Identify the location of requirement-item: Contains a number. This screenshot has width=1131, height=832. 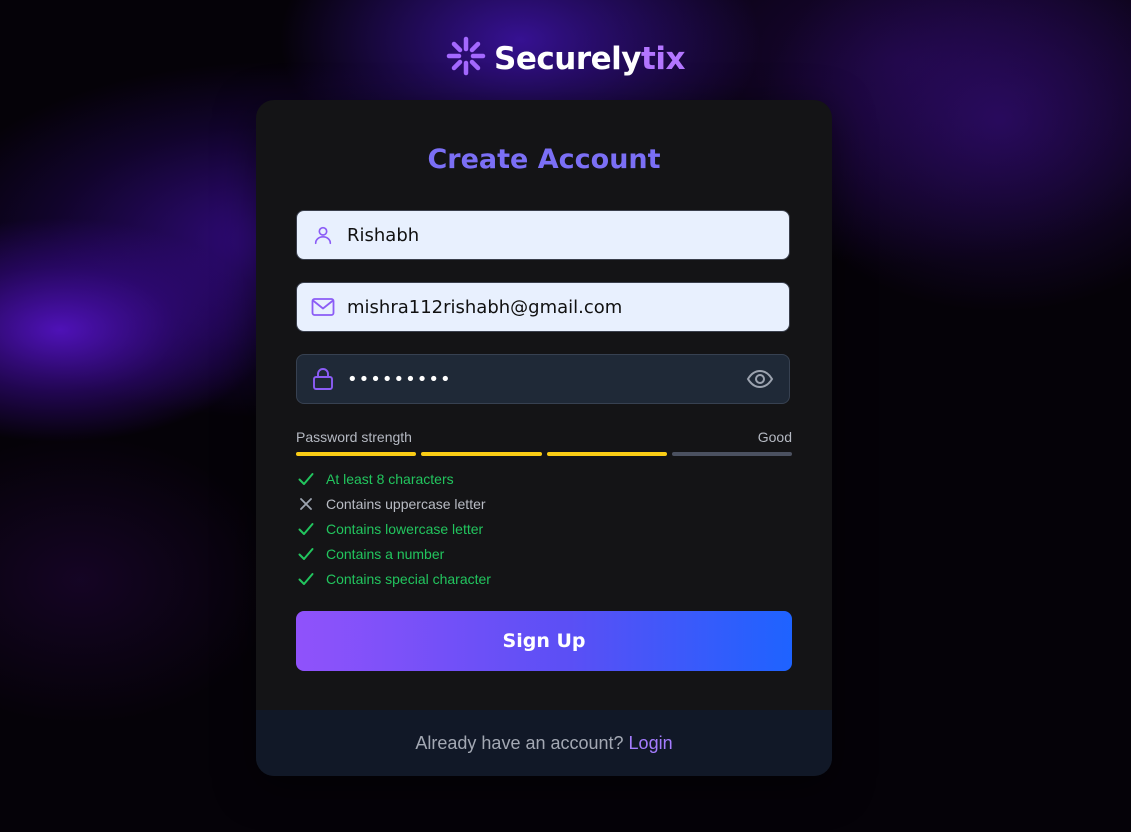
(393, 553).